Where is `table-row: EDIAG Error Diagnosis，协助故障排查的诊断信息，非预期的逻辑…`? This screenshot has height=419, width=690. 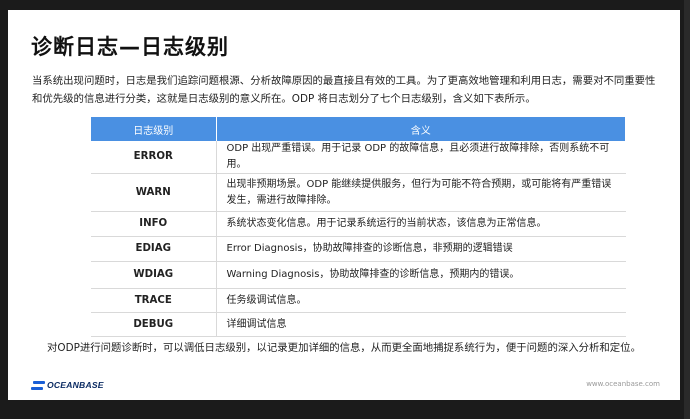
table-row: EDIAG Error Diagnosis，协助故障排查的诊断信息，非预期的逻辑… is located at coordinates (358, 249).